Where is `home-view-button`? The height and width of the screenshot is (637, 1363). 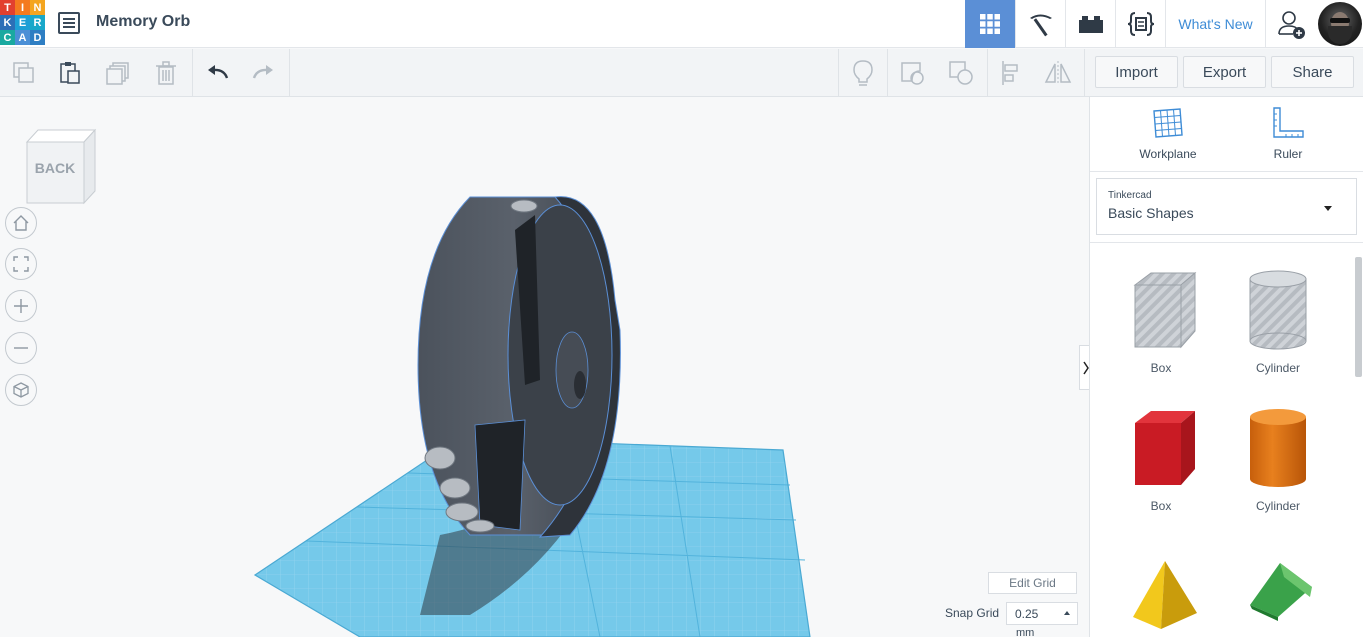
home-view-button is located at coordinates (21, 223).